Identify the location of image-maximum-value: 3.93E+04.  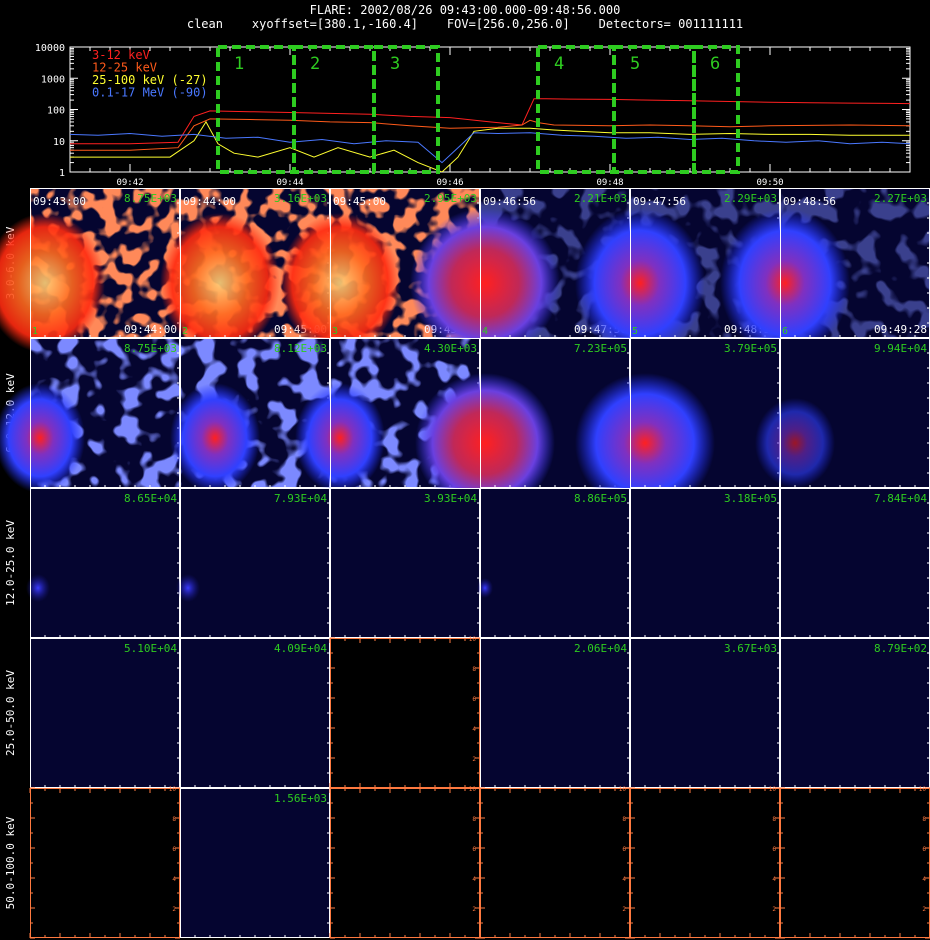
(450, 498).